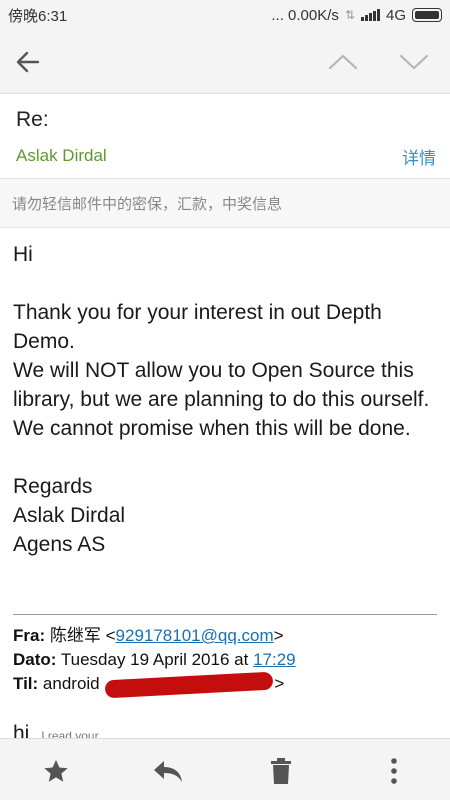 The width and height of the screenshot is (450, 800). Describe the element at coordinates (32, 119) in the screenshot. I see `email-subject: Re:` at that location.